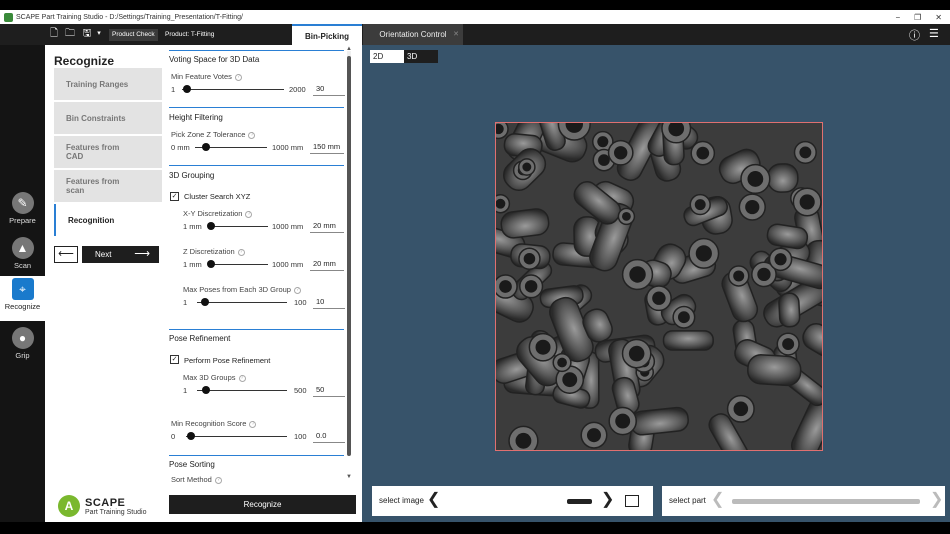  Describe the element at coordinates (934, 33) in the screenshot. I see `menu-icon: ☰` at that location.